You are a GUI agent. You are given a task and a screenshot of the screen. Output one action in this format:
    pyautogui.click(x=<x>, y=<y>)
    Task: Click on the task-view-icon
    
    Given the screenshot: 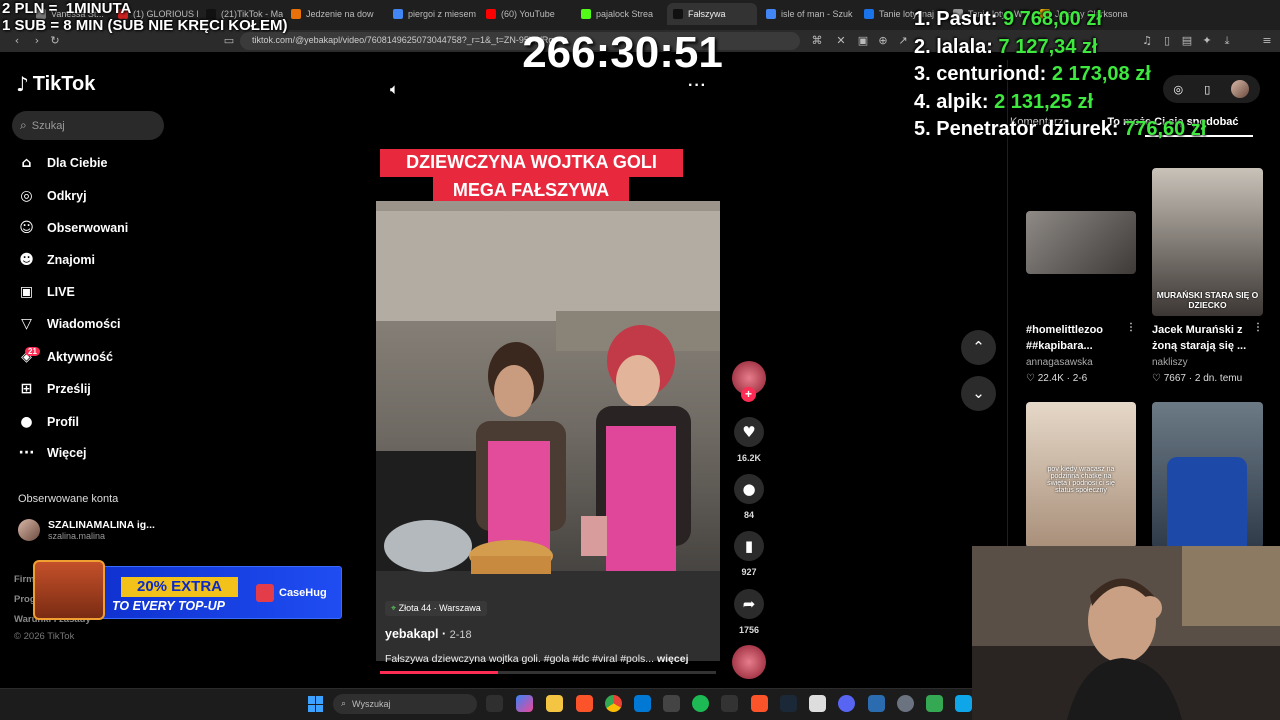 What is the action you would take?
    pyautogui.click(x=494, y=703)
    